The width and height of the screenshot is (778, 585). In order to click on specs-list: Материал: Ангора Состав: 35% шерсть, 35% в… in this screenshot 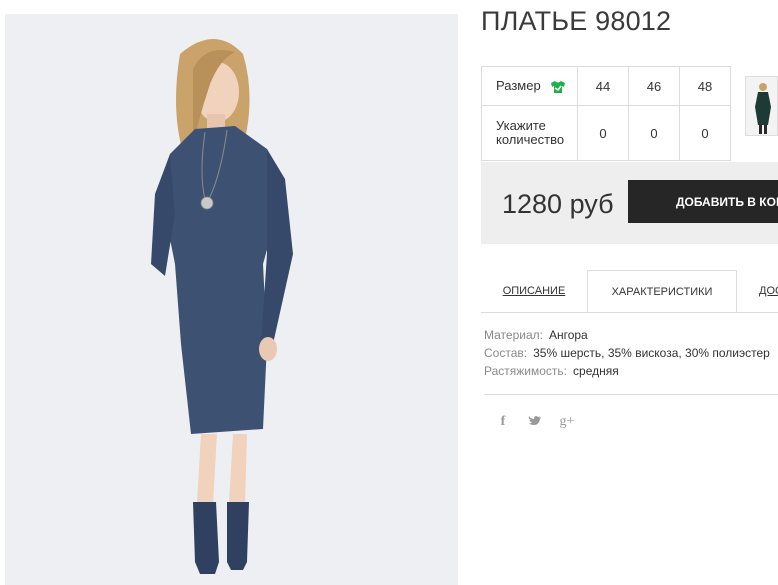, I will do `click(627, 353)`.